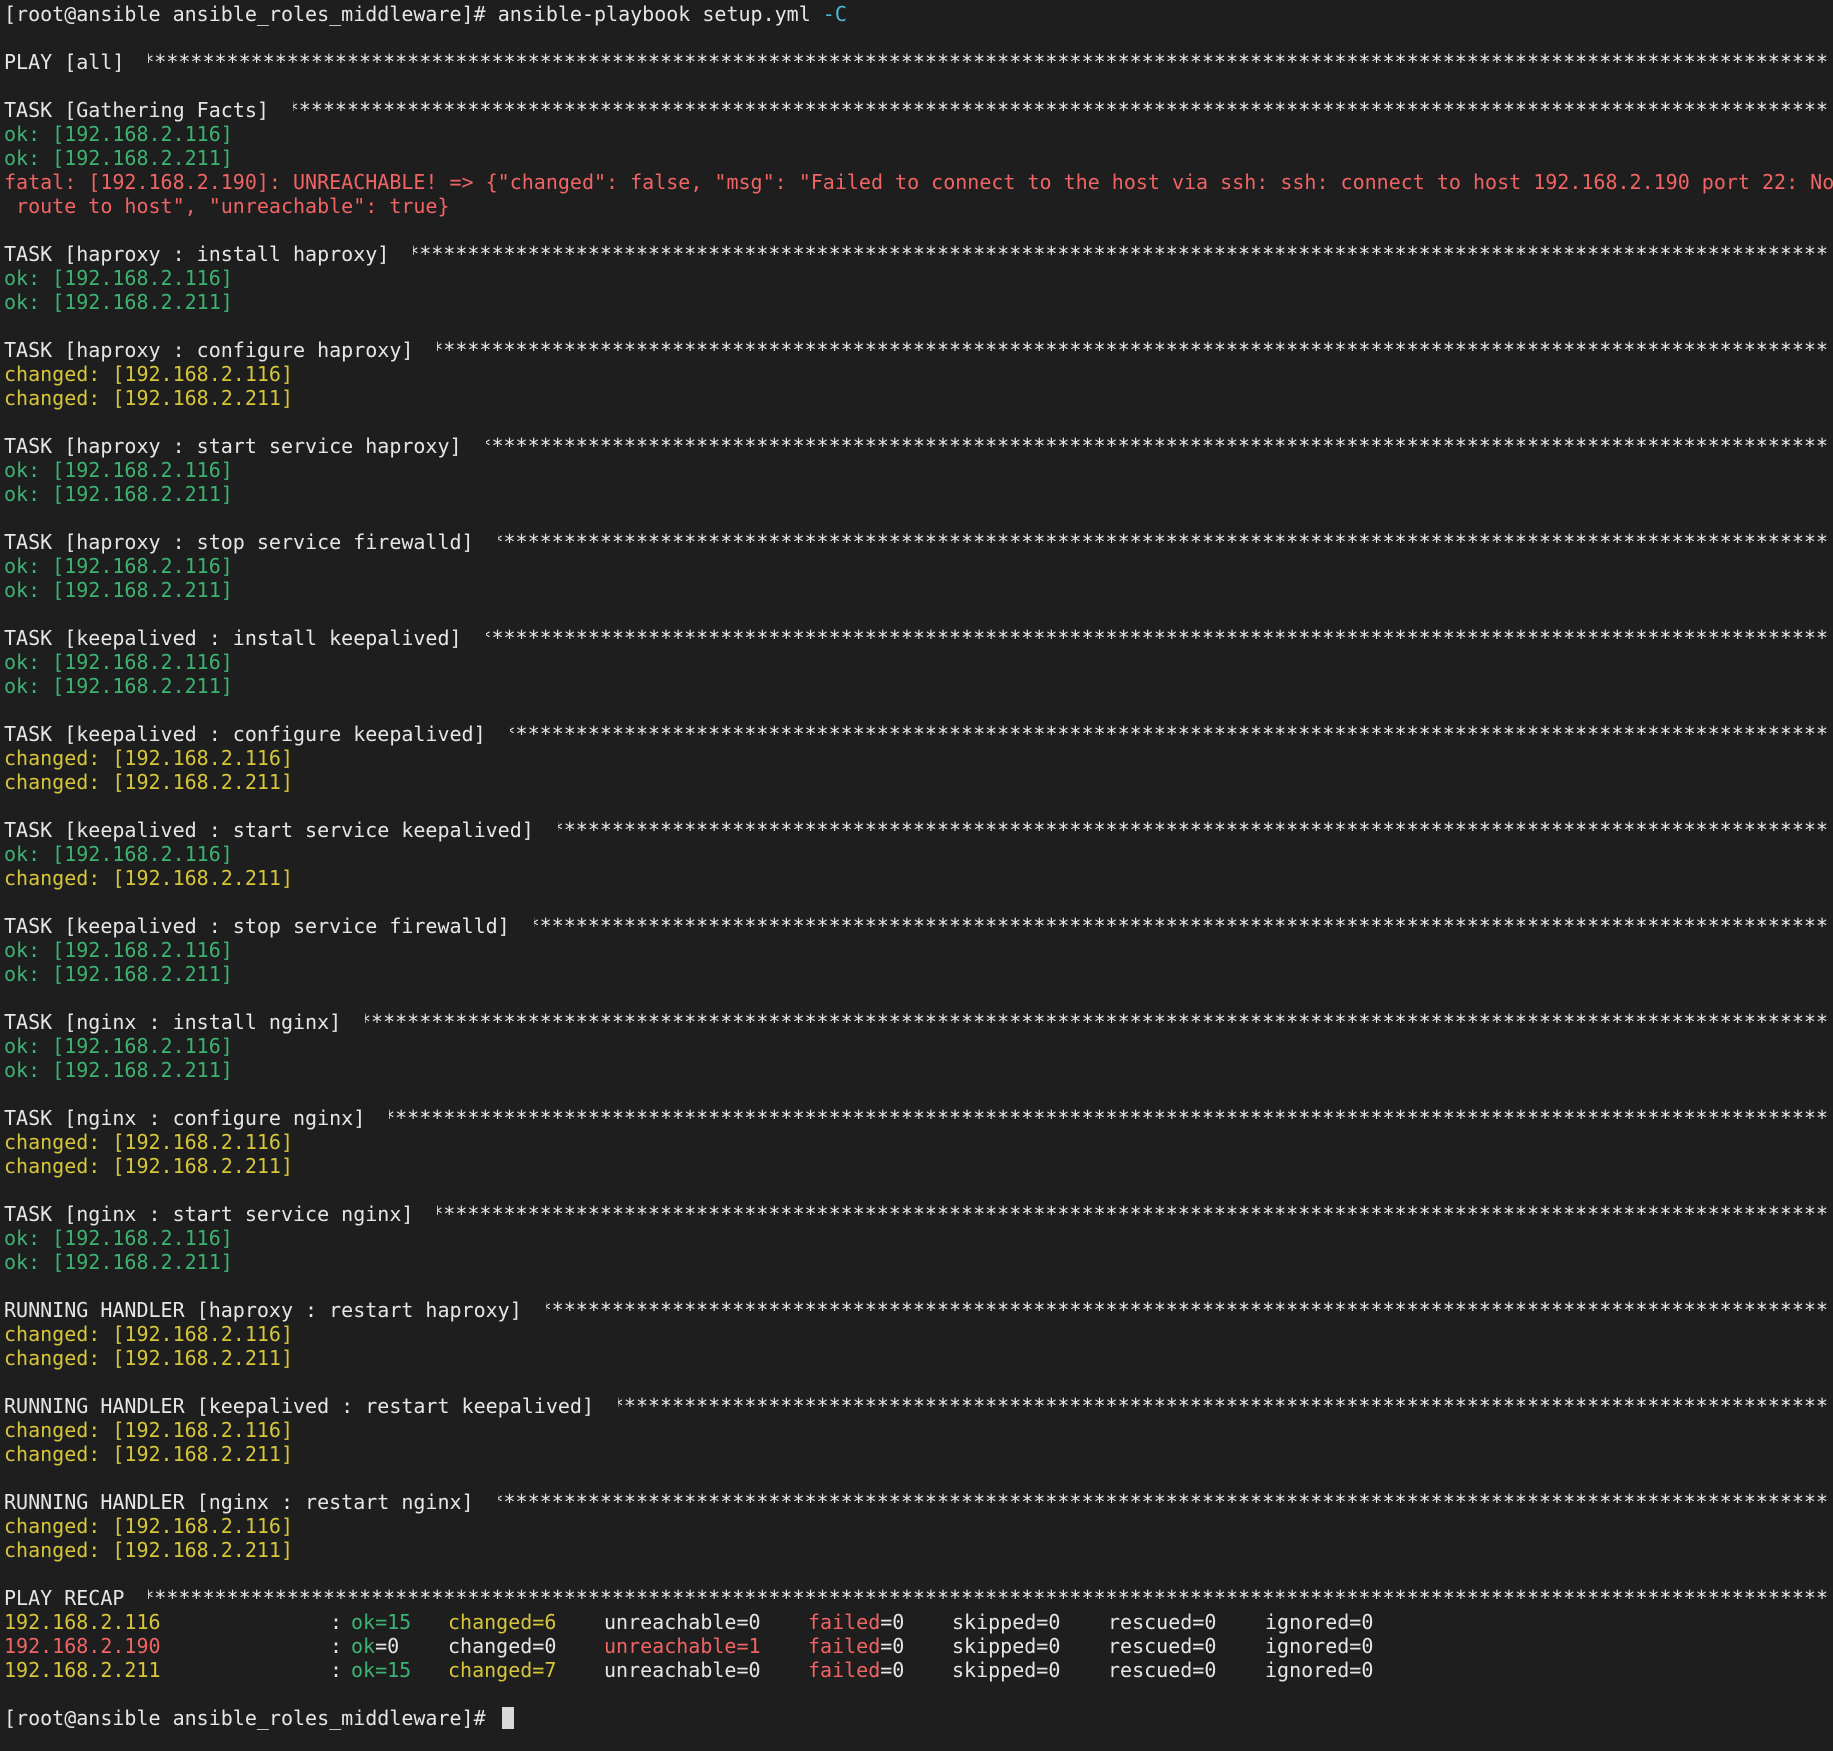 This screenshot has width=1833, height=1751. Describe the element at coordinates (502, 1670) in the screenshot. I see `recap-changed: changed=7` at that location.